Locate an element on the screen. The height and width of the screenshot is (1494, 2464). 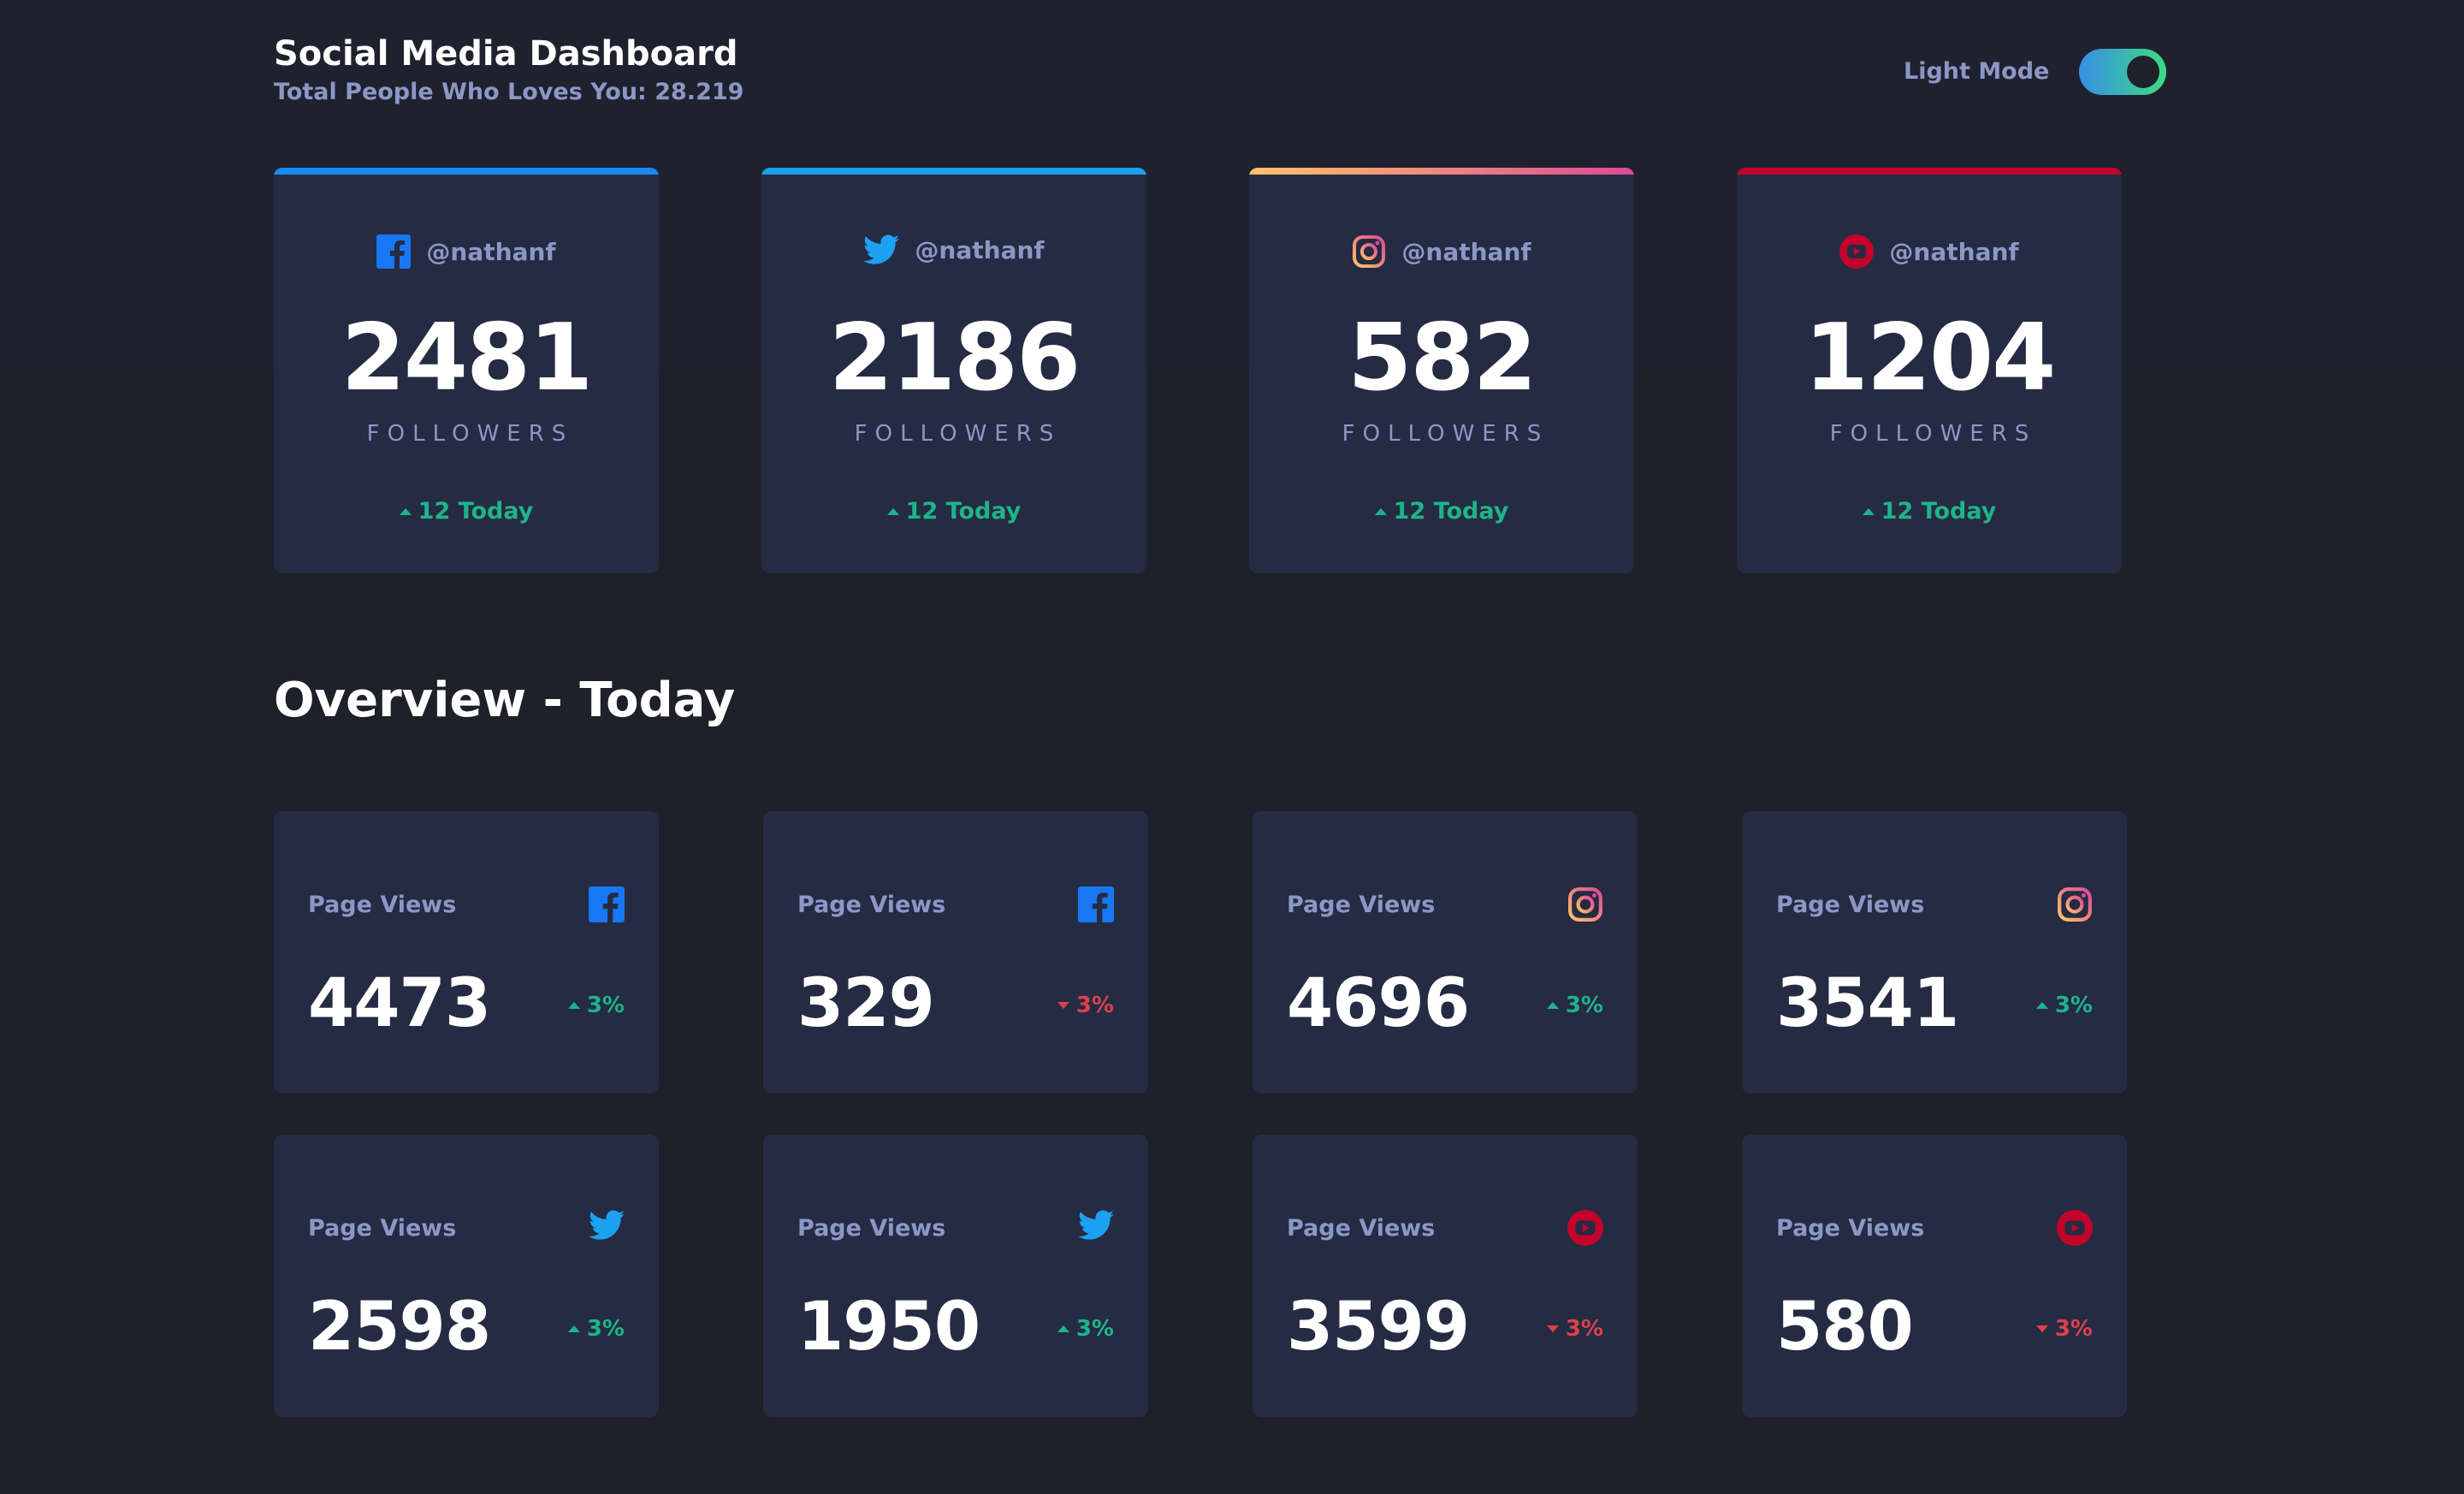
metric-value: 4696 is located at coordinates (1378, 1003).